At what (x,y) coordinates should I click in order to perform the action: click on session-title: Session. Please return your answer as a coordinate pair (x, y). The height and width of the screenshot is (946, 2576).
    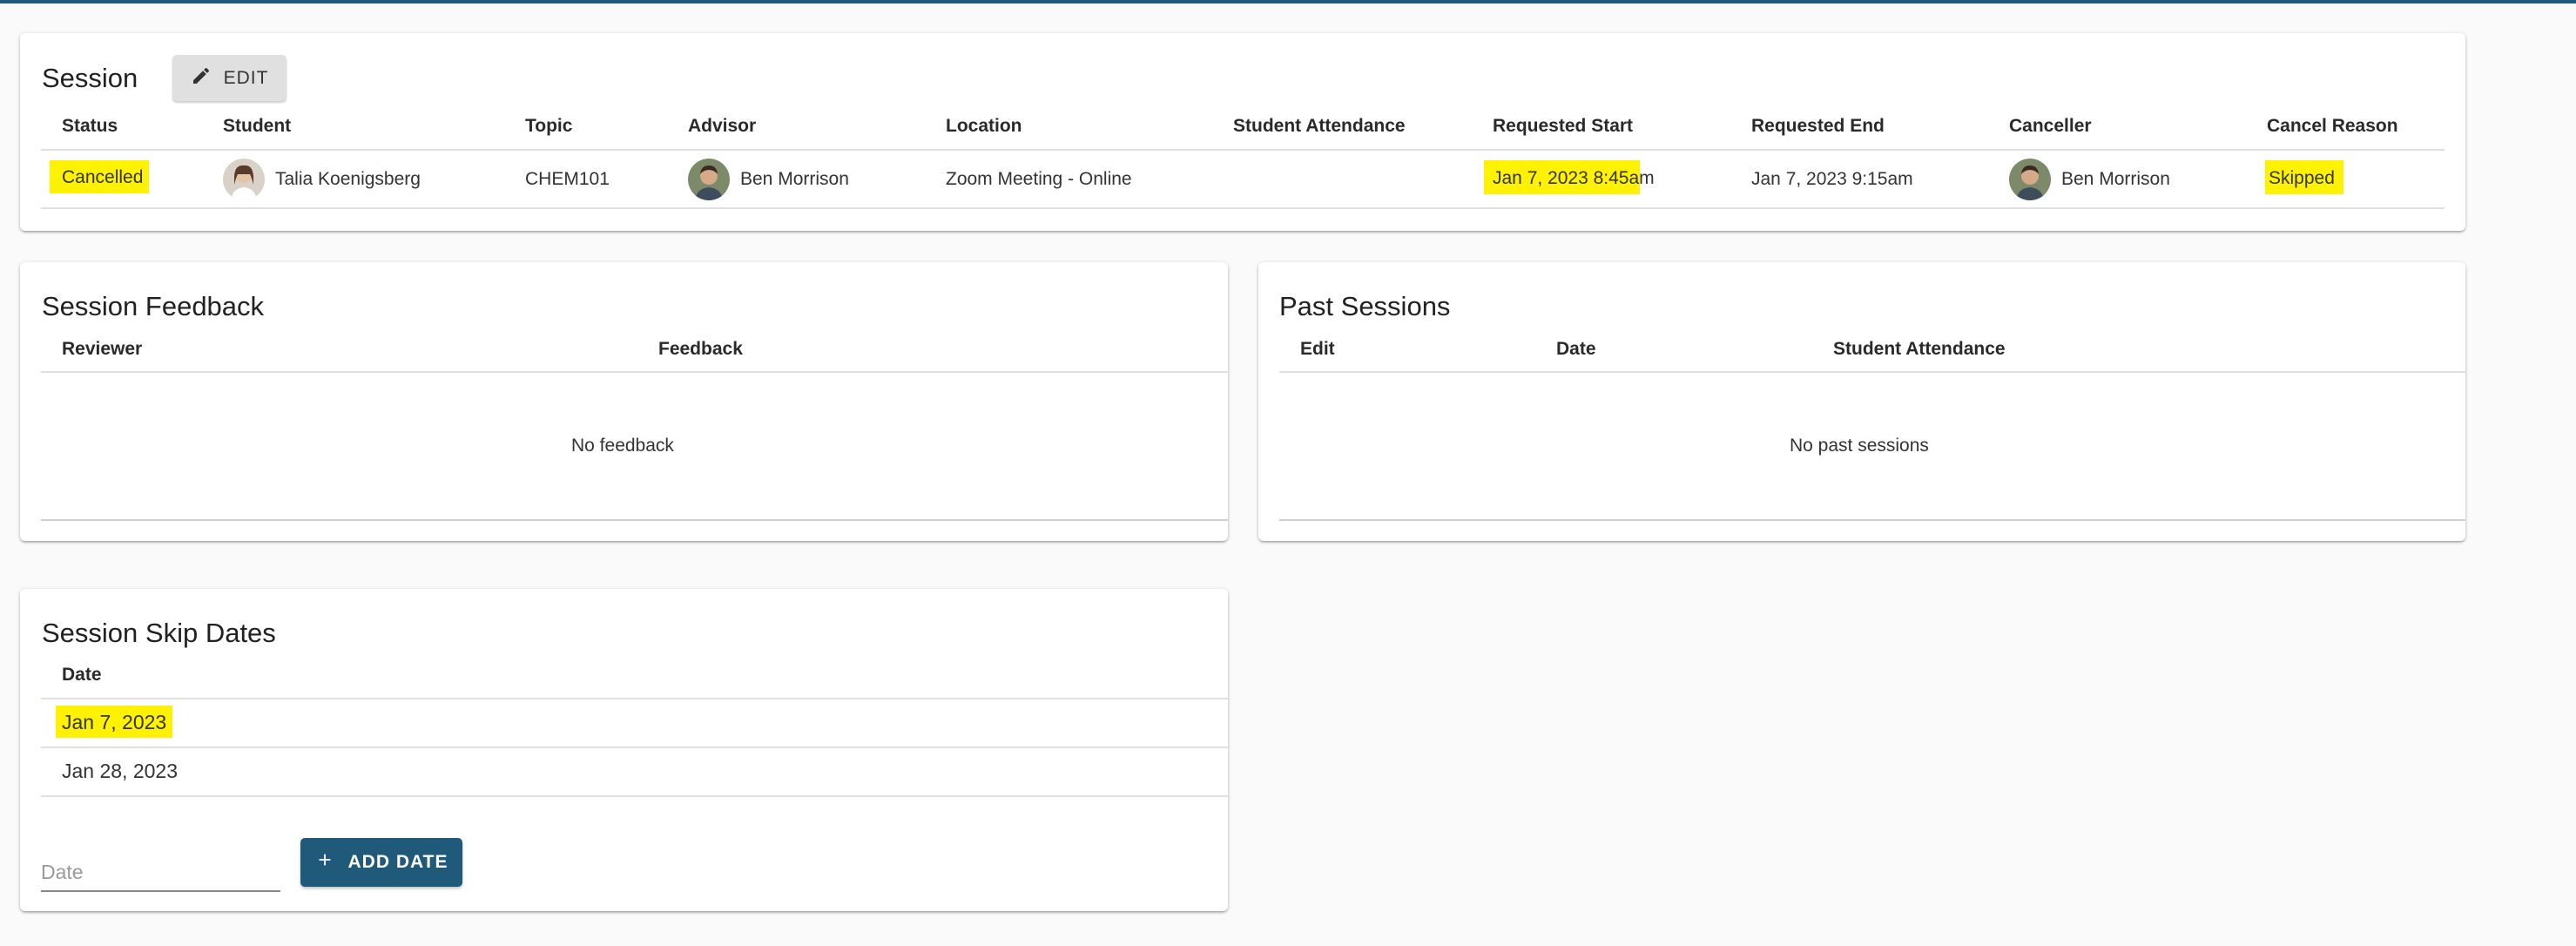
    Looking at the image, I should click on (90, 78).